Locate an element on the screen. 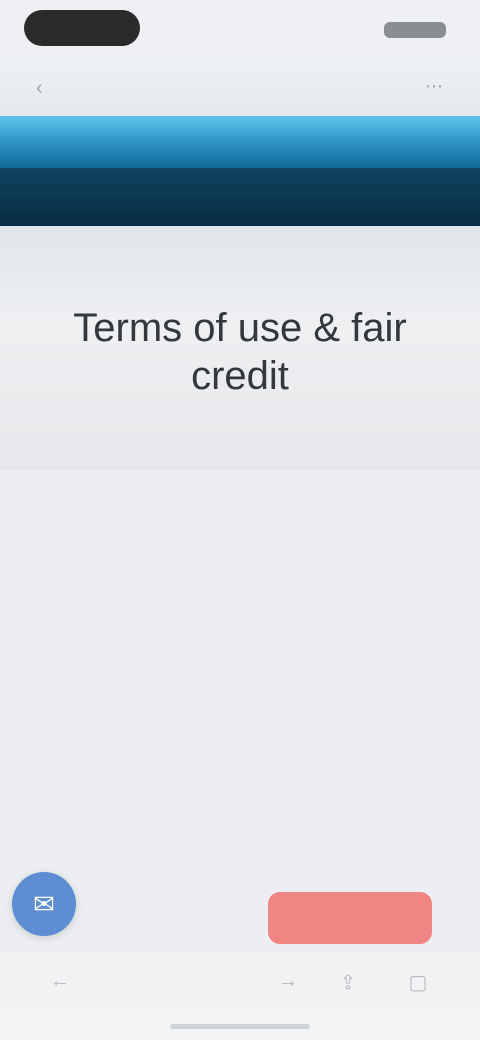 This screenshot has width=480, height=1040. status-indicators is located at coordinates (415, 30).